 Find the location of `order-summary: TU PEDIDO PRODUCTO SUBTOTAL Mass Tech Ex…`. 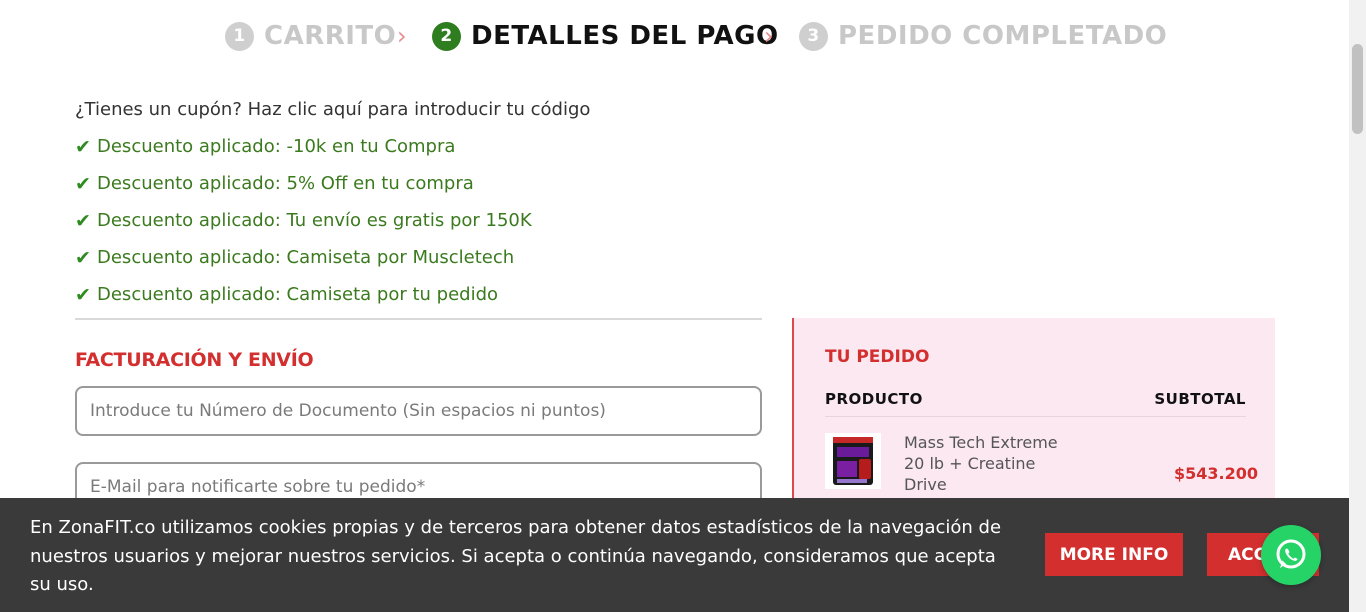

order-summary: TU PEDIDO PRODUCTO SUBTOTAL Mass Tech Ex… is located at coordinates (1033, 418).